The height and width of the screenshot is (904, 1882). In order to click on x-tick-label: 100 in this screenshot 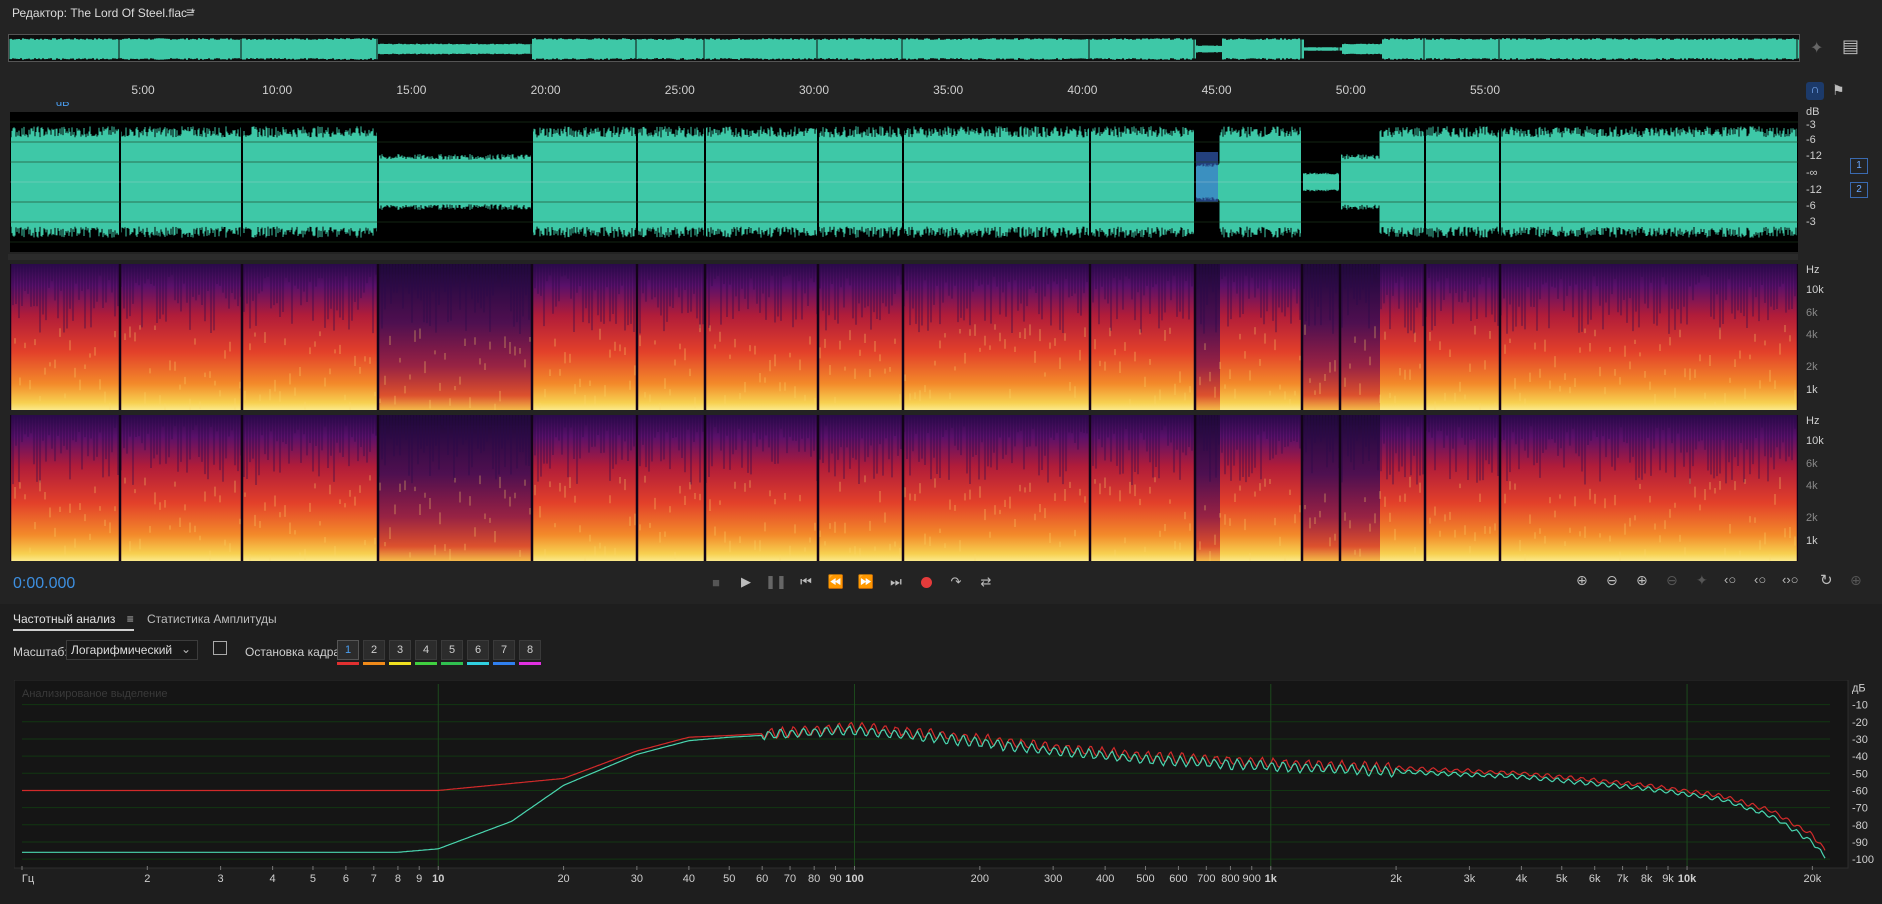, I will do `click(854, 879)`.